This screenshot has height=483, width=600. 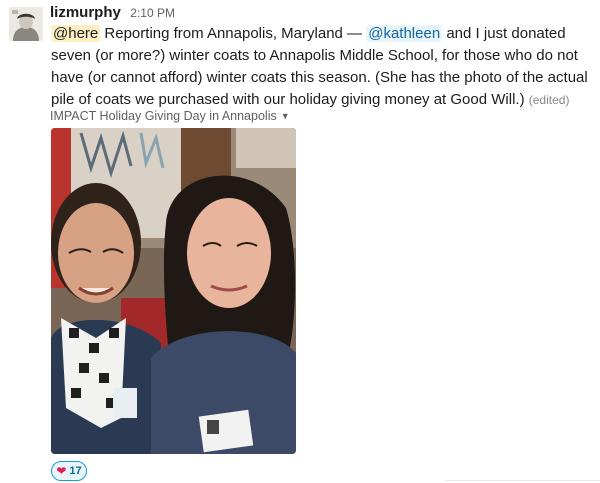 I want to click on heart-icon: ❤, so click(x=61, y=471).